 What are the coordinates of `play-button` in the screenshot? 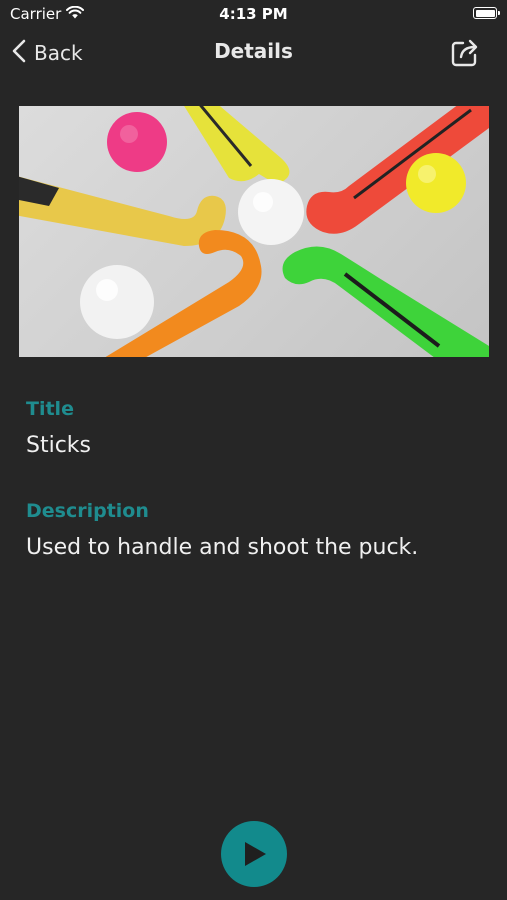 It's located at (254, 854).